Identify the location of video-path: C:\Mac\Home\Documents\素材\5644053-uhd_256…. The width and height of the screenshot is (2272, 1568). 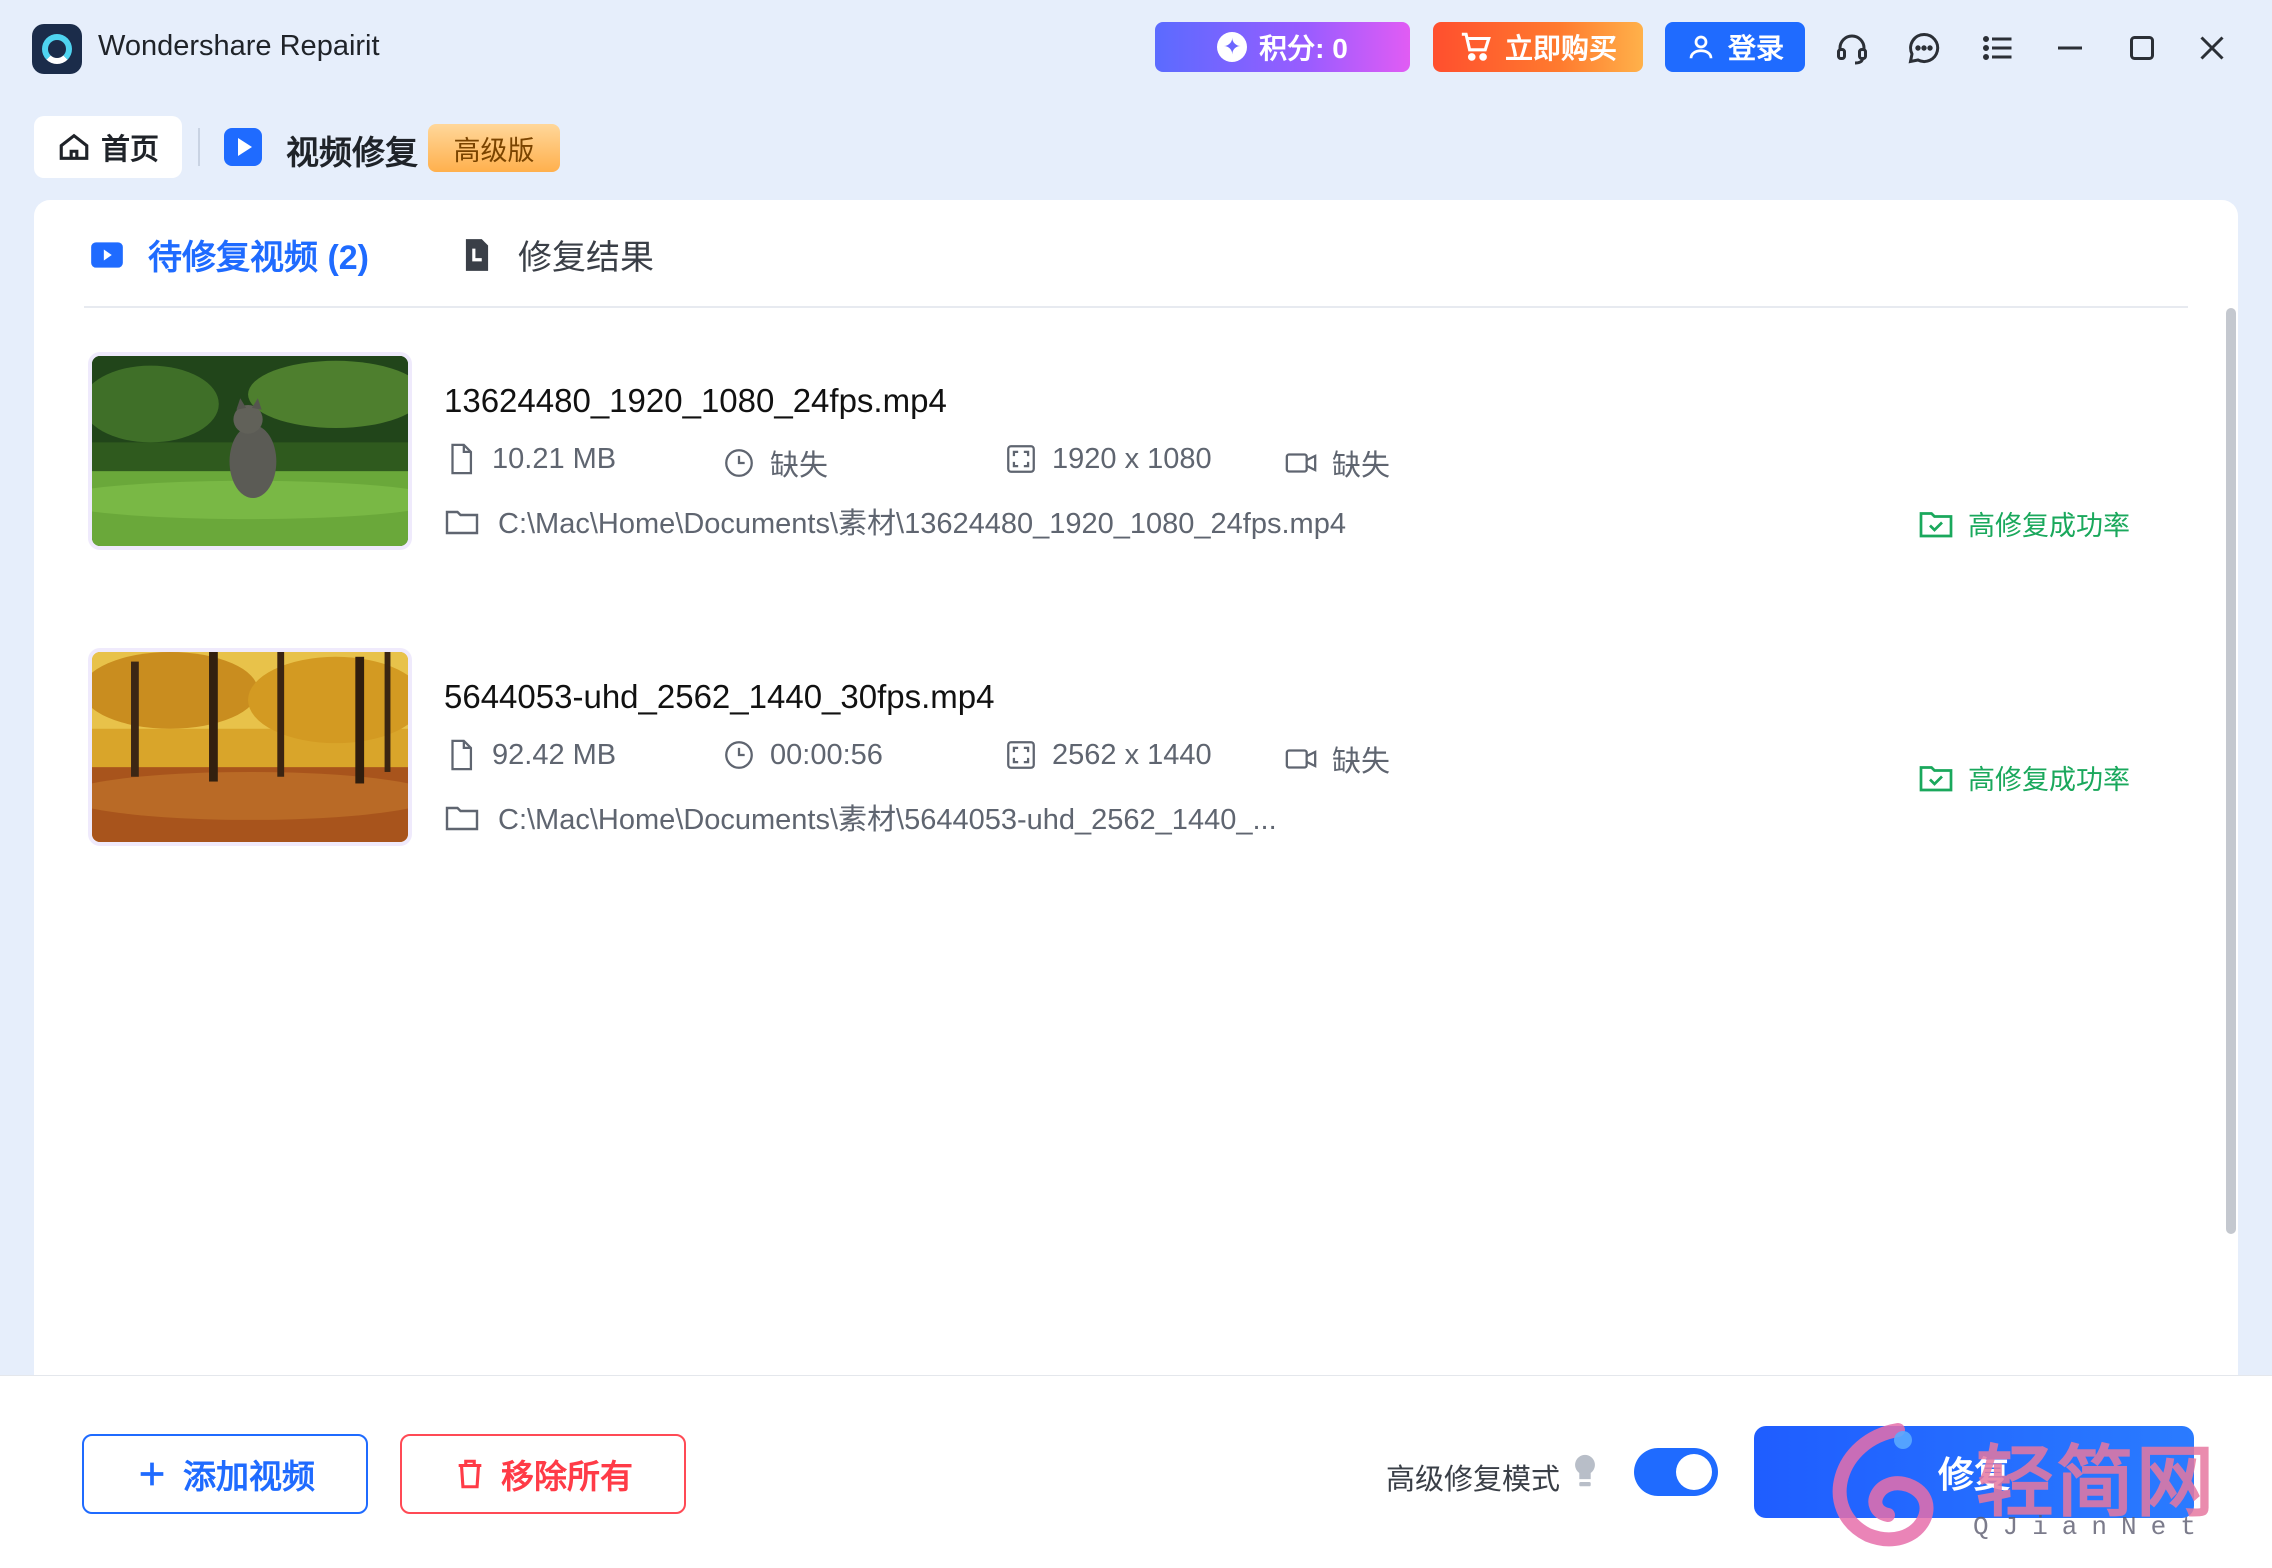
(860, 817).